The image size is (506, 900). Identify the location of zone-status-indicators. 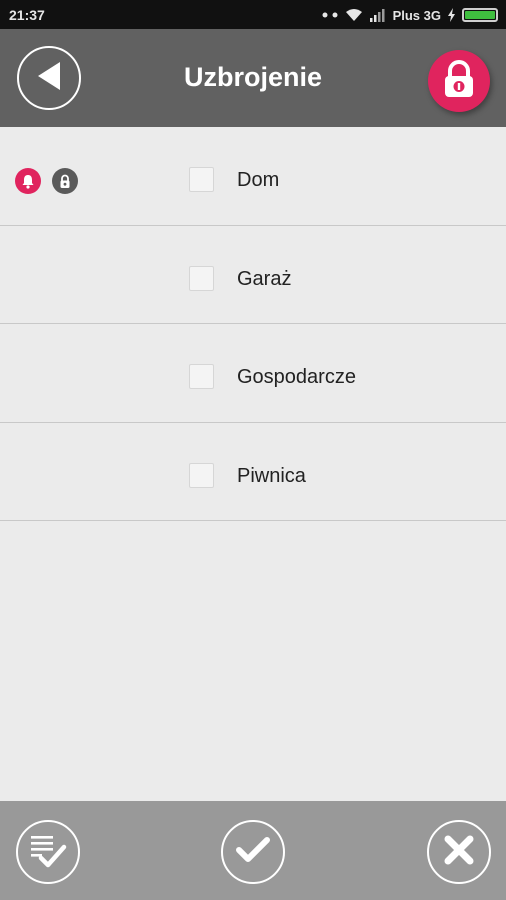
(46, 181).